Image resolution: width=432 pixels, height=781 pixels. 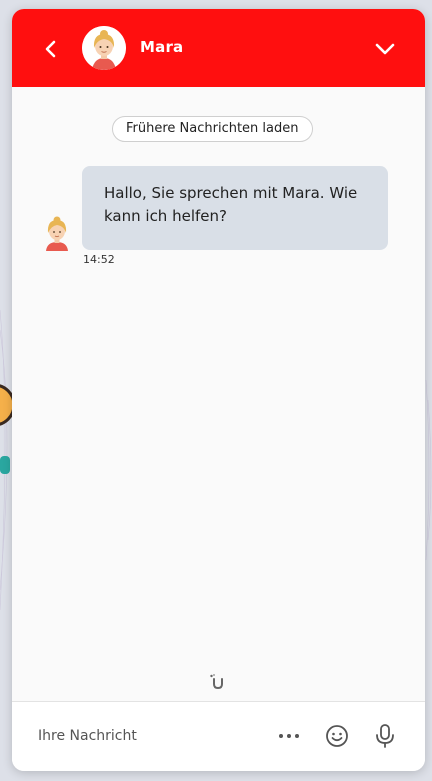 I want to click on emoji-button, so click(x=337, y=736).